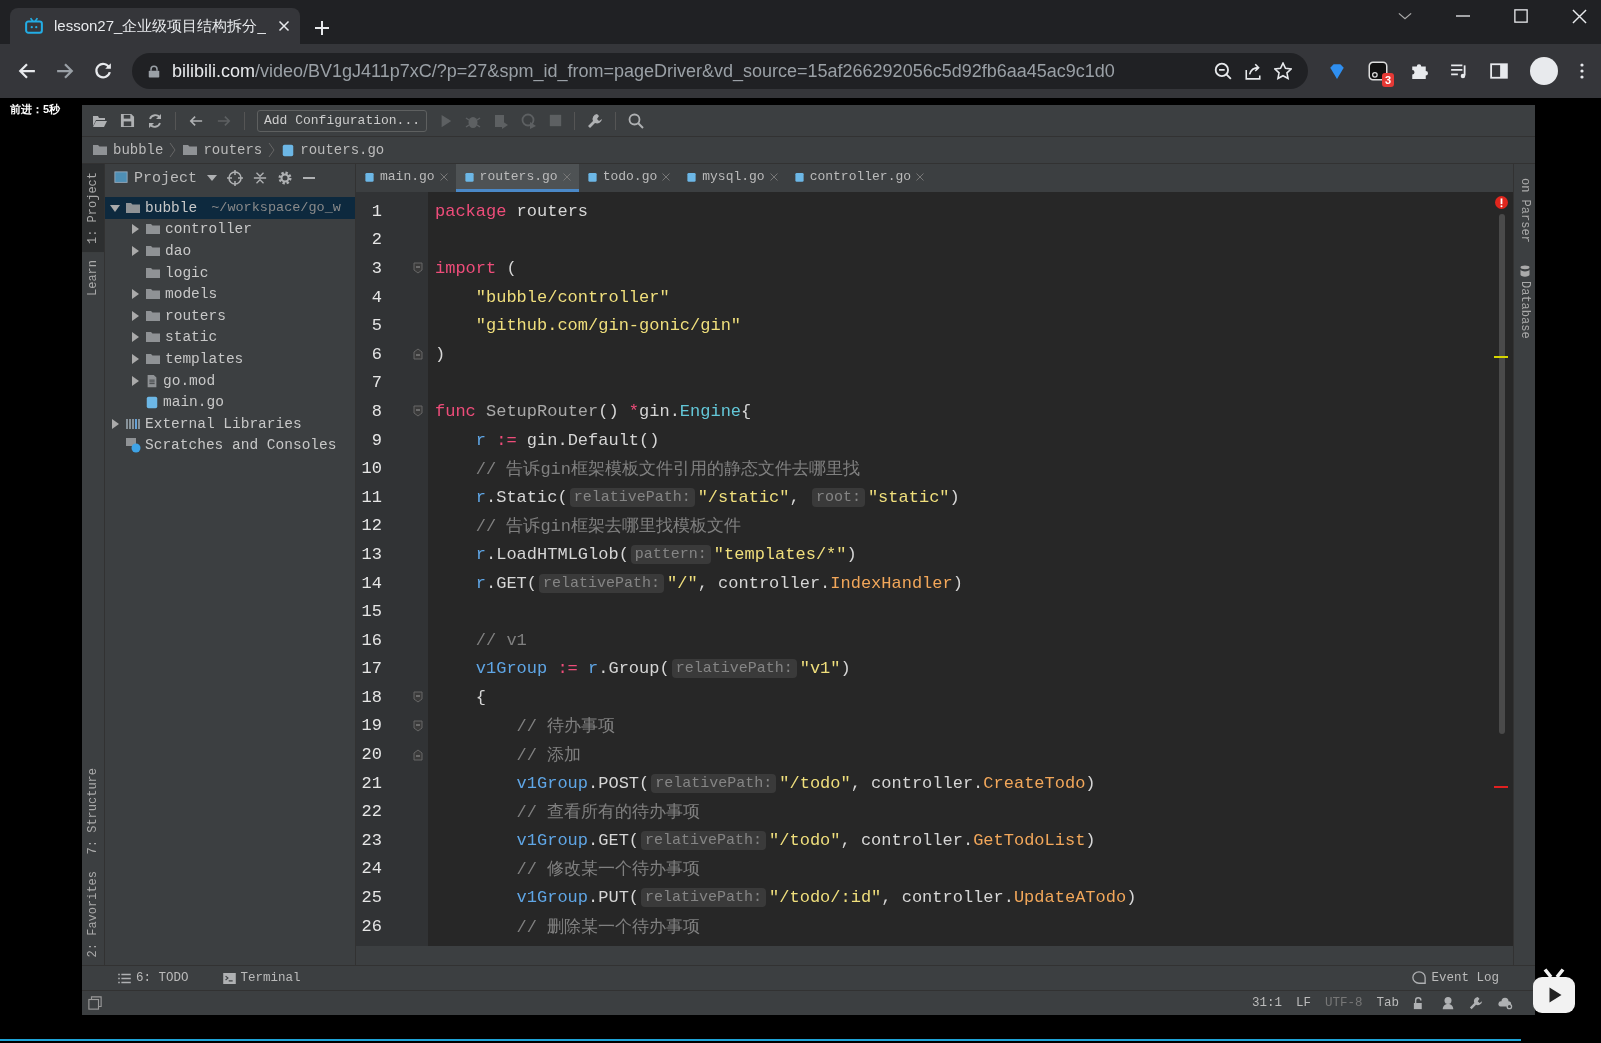 The width and height of the screenshot is (1601, 1043). I want to click on forward-icon, so click(65, 71).